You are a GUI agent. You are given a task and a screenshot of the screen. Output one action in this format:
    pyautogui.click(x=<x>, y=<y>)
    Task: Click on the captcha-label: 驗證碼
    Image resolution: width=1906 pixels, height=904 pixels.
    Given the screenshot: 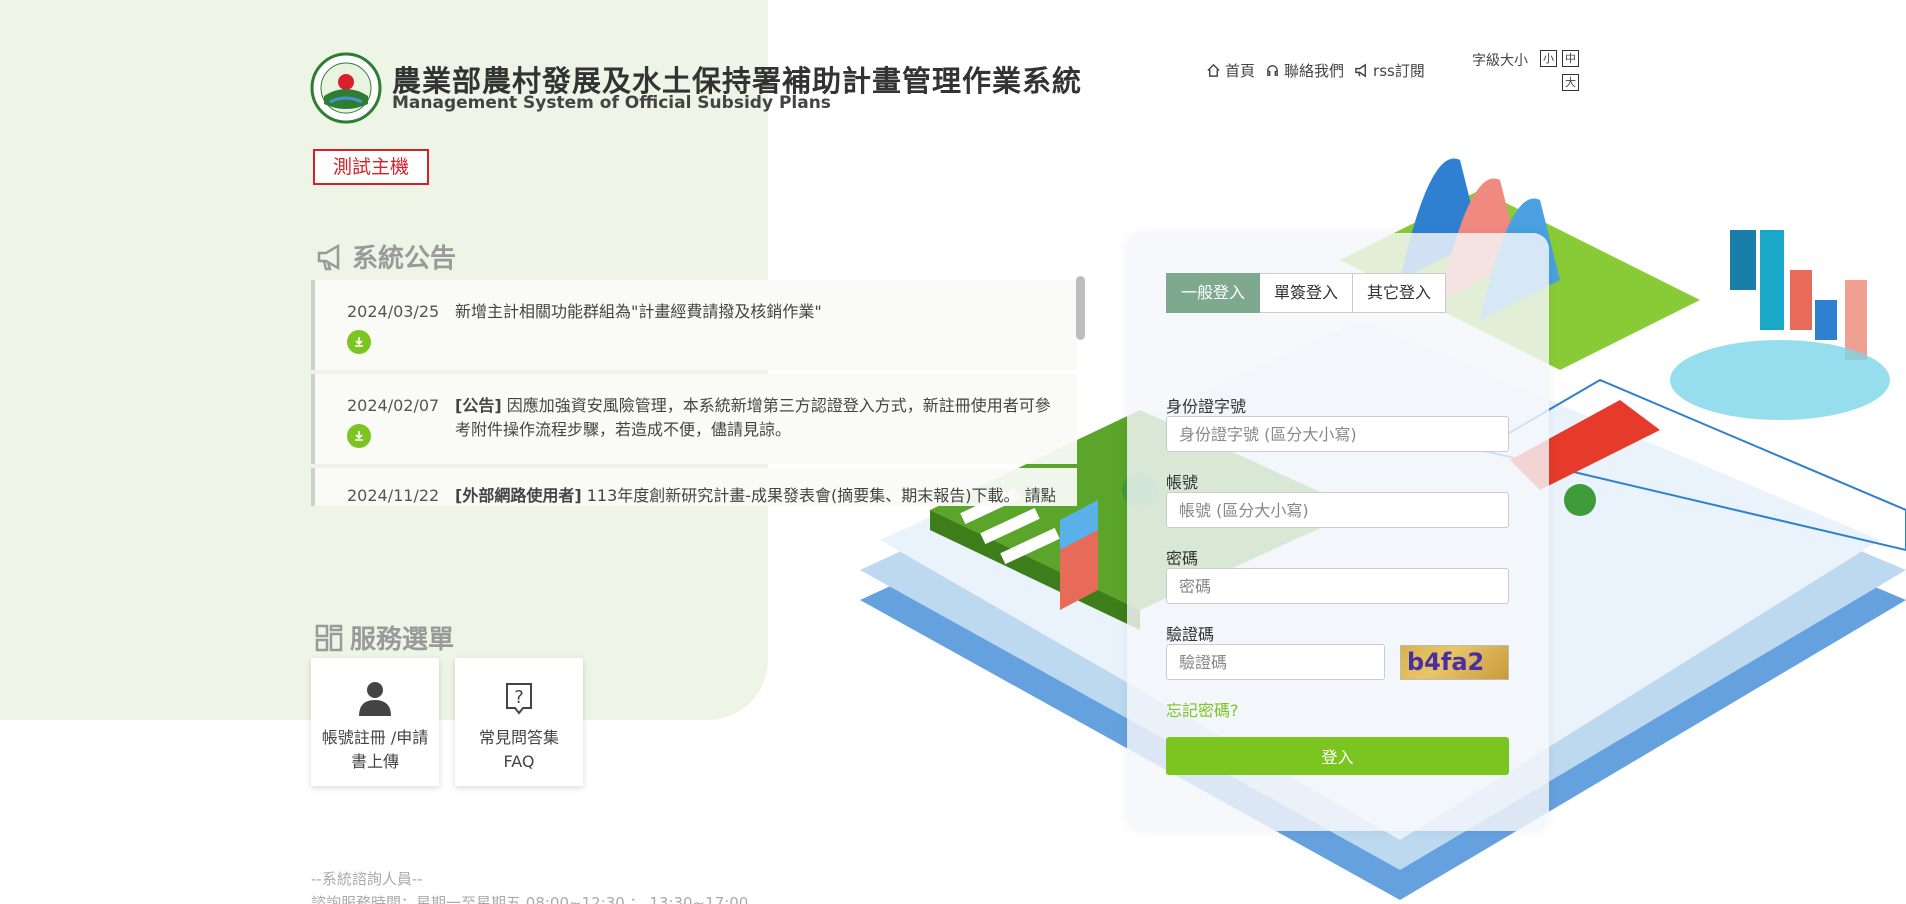 What is the action you would take?
    pyautogui.click(x=1190, y=634)
    